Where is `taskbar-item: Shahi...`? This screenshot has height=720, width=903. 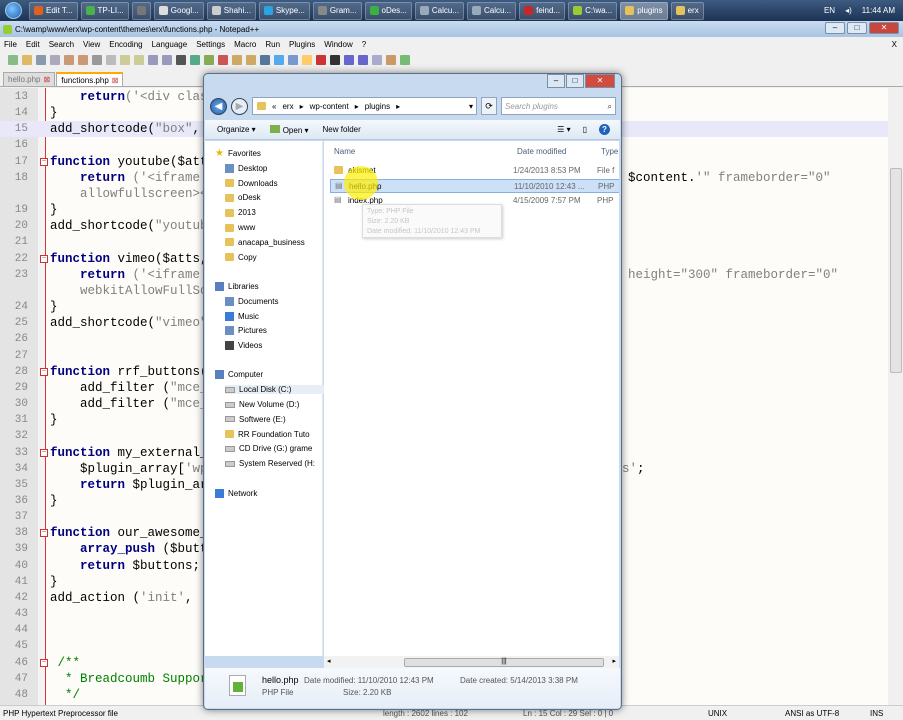 taskbar-item: Shahi... is located at coordinates (231, 10).